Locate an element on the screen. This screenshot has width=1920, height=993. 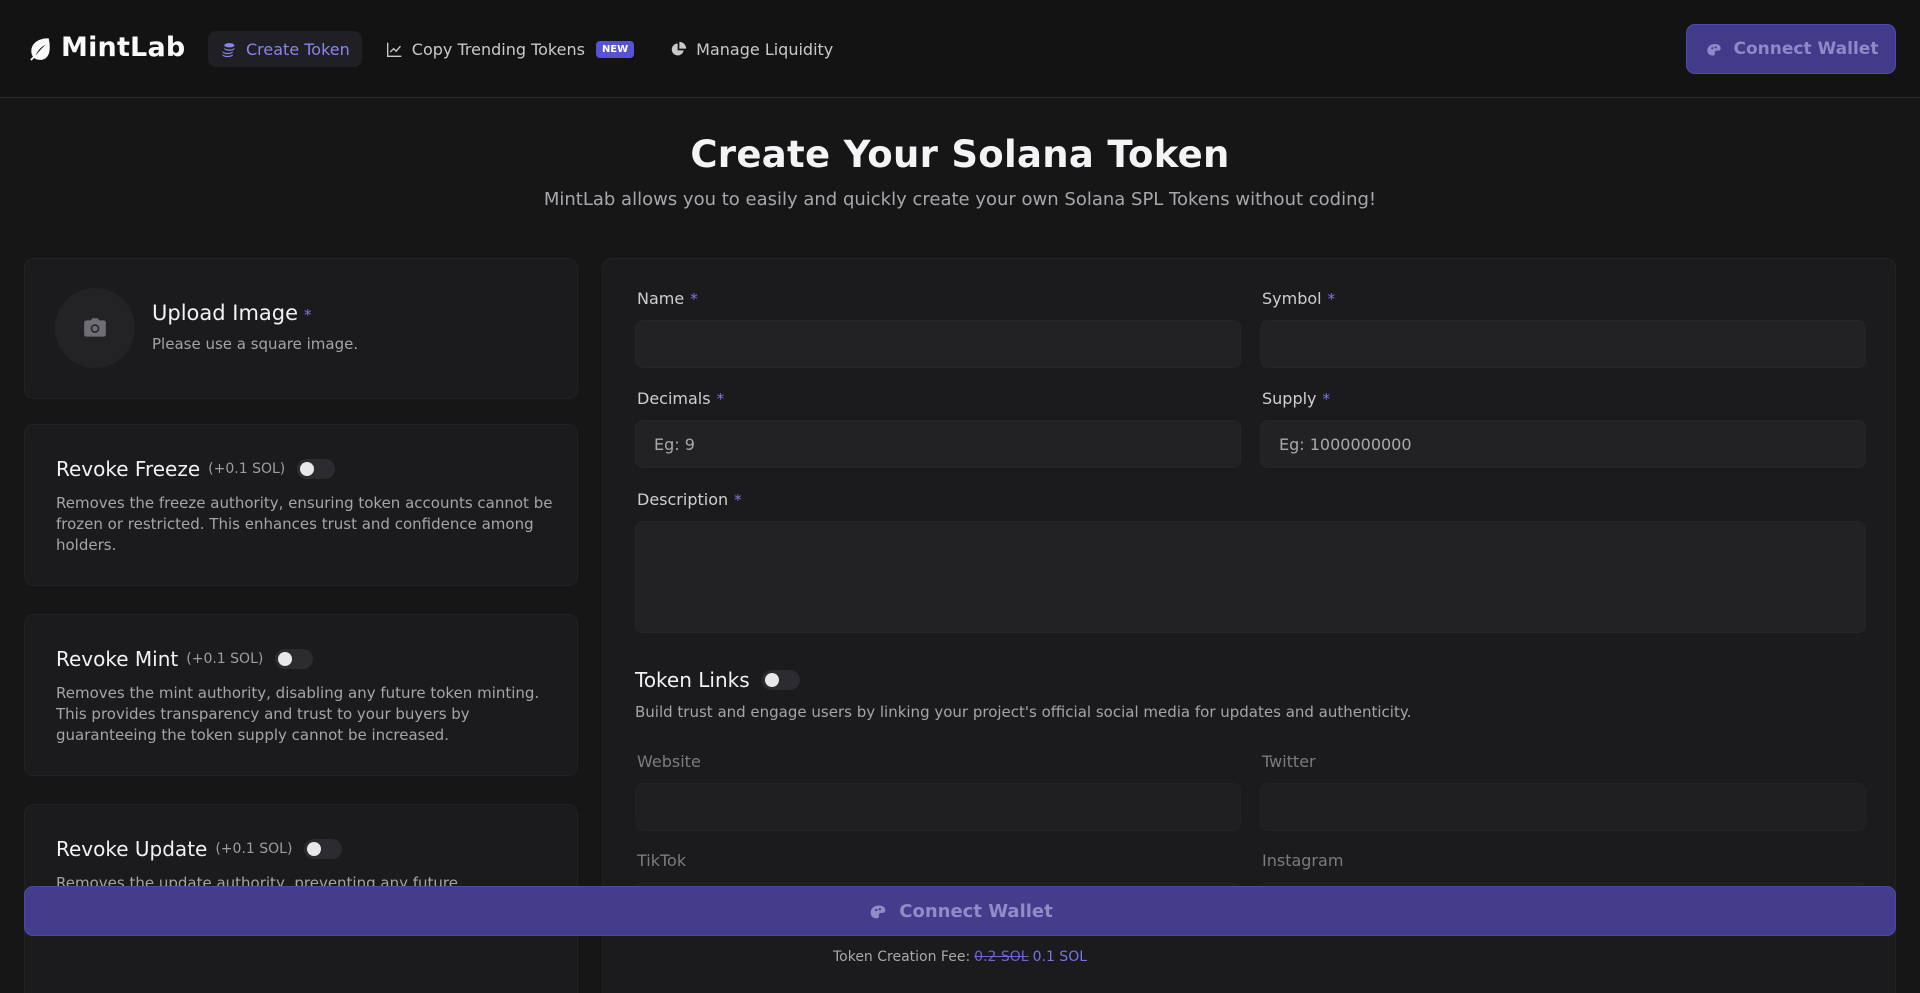
token-links-header: Token Links is located at coordinates (717, 680).